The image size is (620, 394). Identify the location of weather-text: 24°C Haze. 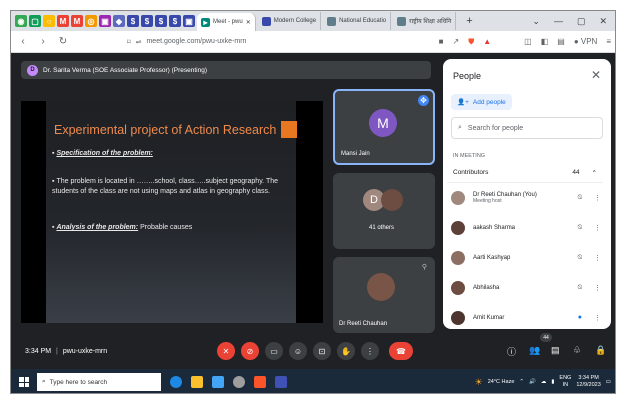
(501, 382).